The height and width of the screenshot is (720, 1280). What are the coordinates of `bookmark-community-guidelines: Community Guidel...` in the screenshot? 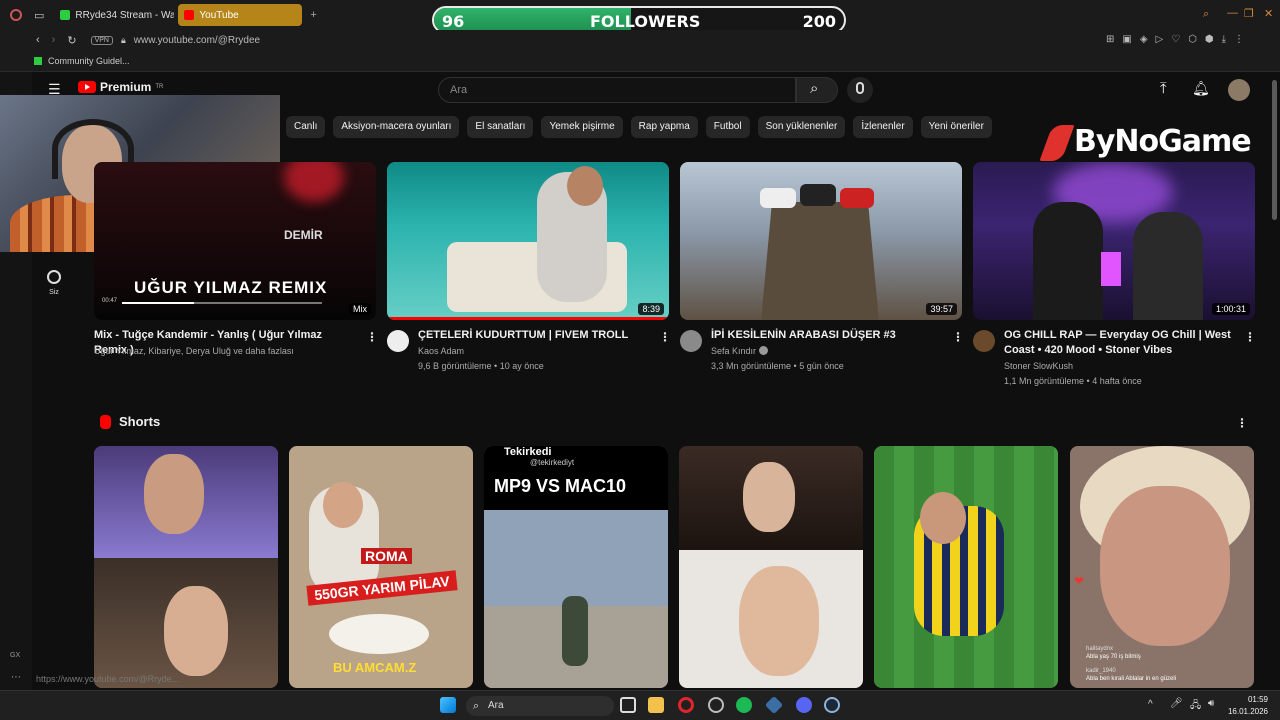 It's located at (89, 61).